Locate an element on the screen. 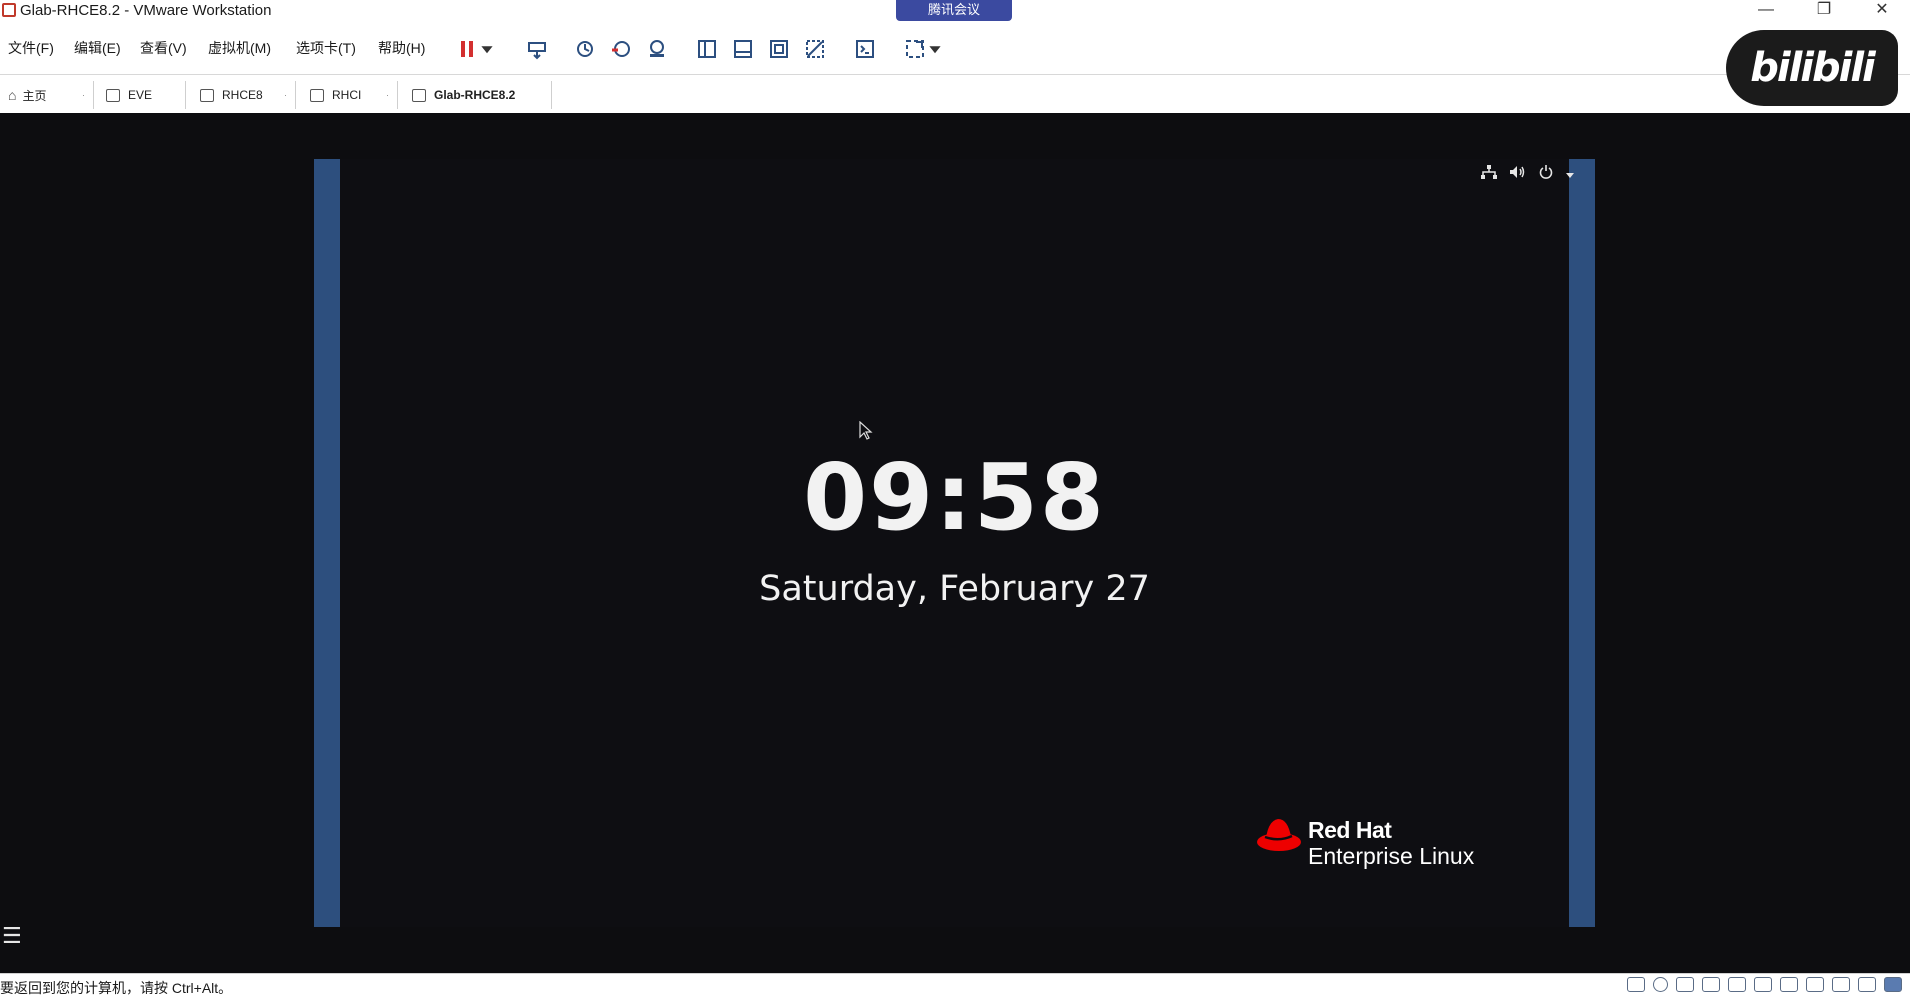 The width and height of the screenshot is (1910, 996). status-hint: 要返回到您的计算机，请按 Ctrl+Alt。 is located at coordinates (116, 988).